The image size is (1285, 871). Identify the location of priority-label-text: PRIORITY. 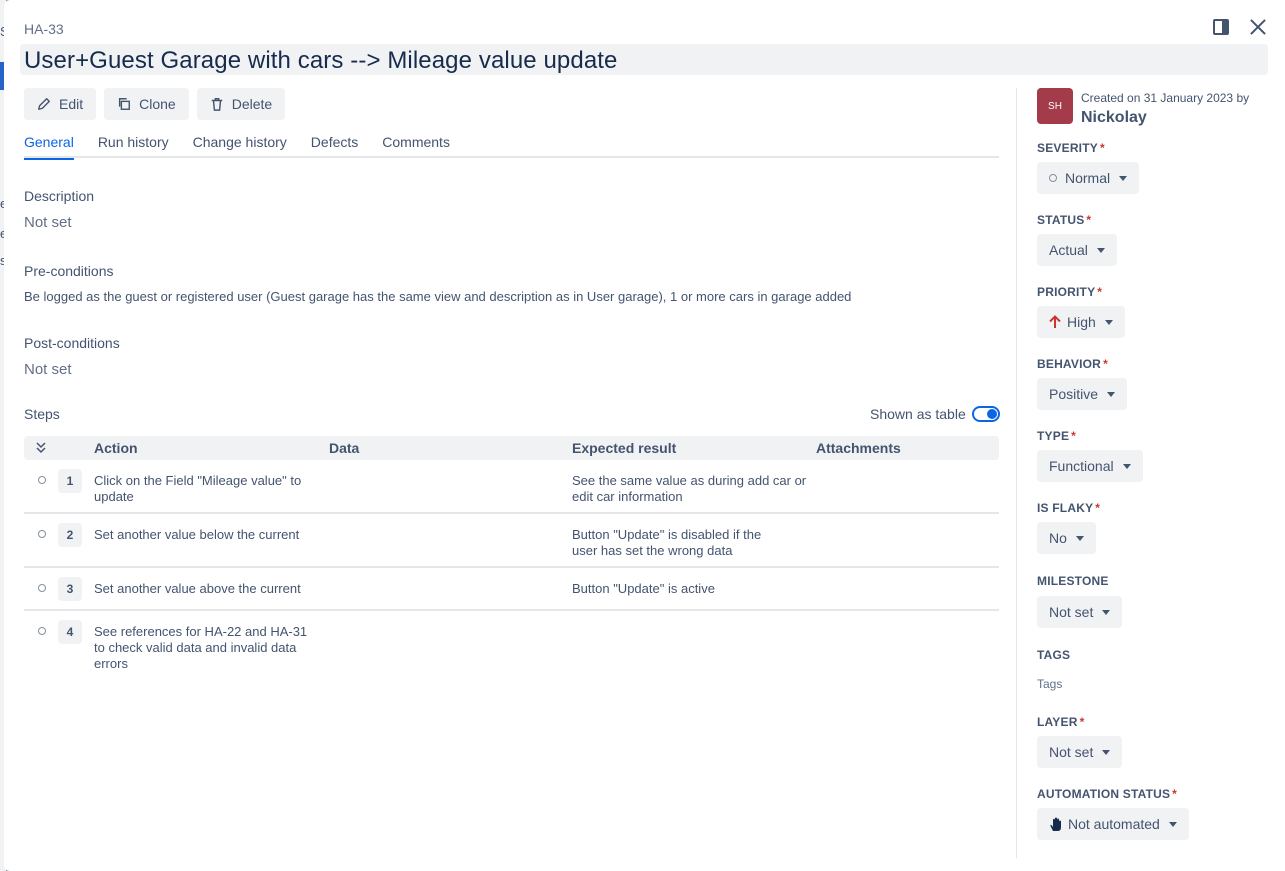
(1066, 292).